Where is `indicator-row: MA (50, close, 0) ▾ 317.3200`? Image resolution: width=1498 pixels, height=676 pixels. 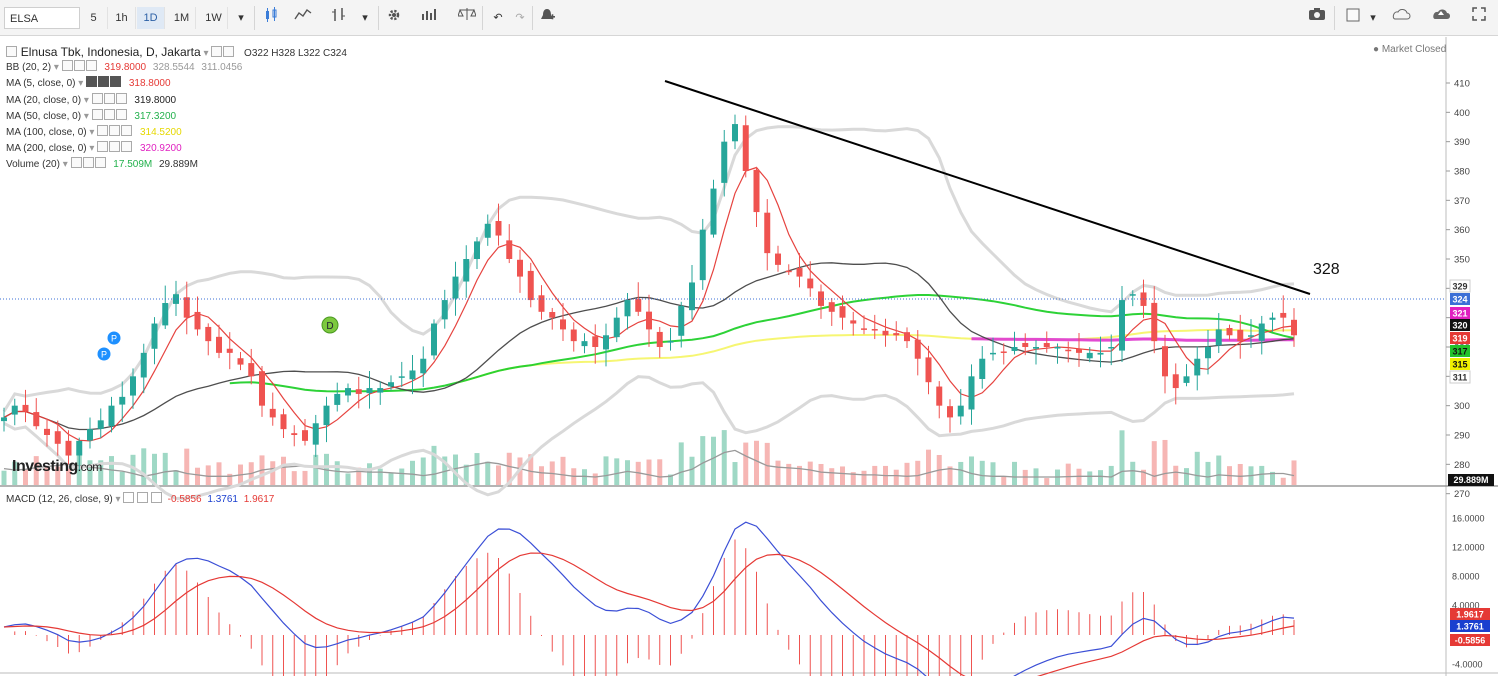 indicator-row: MA (50, close, 0) ▾ 317.3200 is located at coordinates (176, 116).